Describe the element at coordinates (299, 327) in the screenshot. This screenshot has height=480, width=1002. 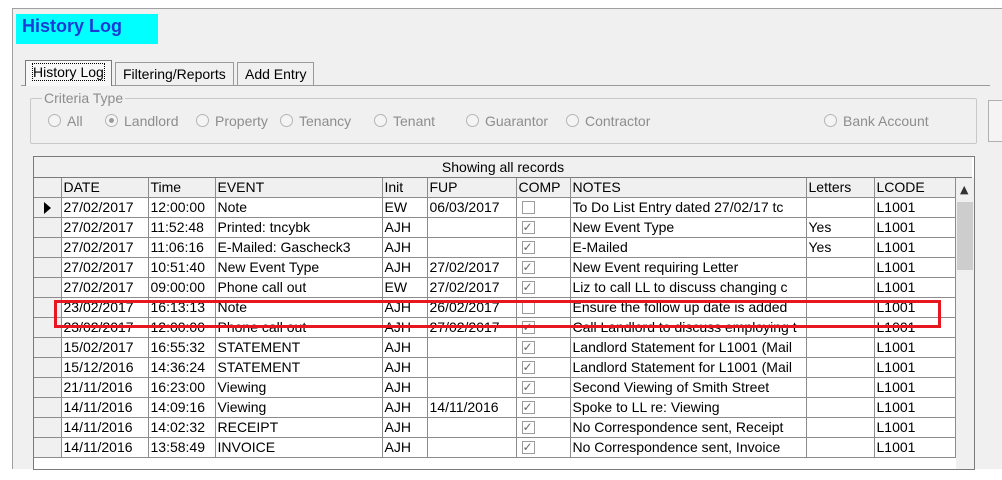
I see `cell-event: Phone call out` at that location.